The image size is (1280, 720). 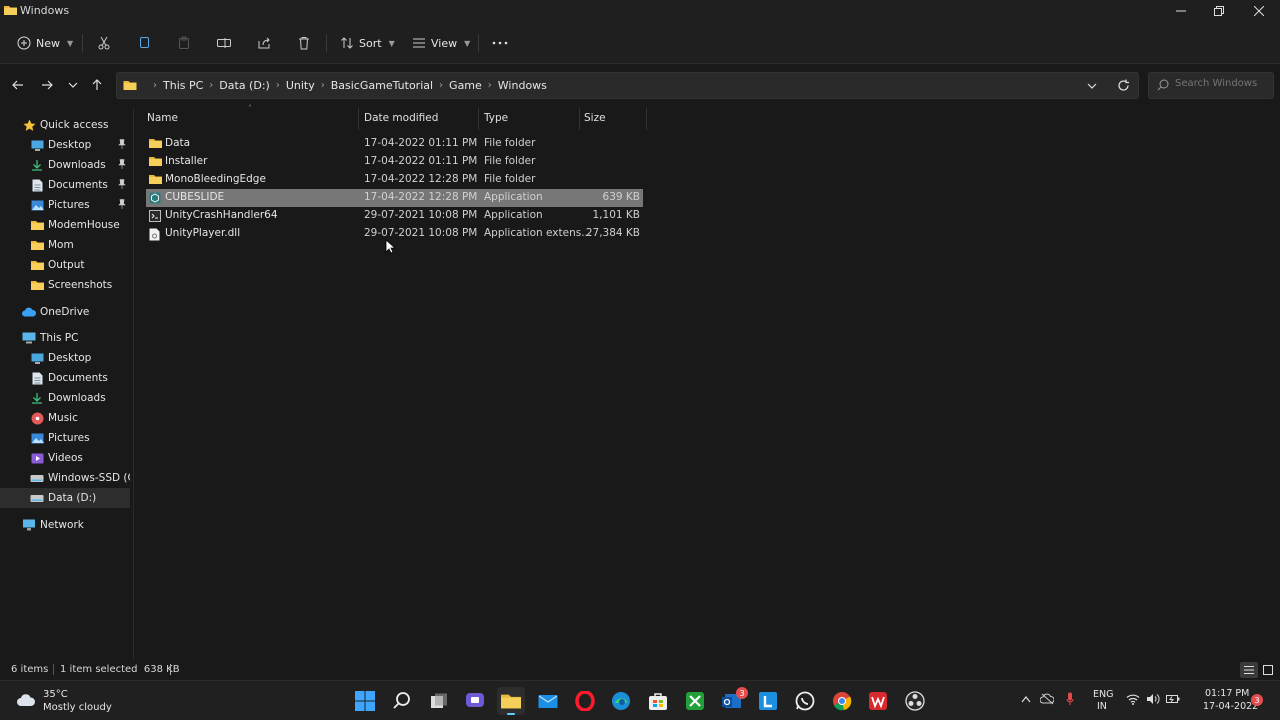 I want to click on chrome-button, so click(x=842, y=701).